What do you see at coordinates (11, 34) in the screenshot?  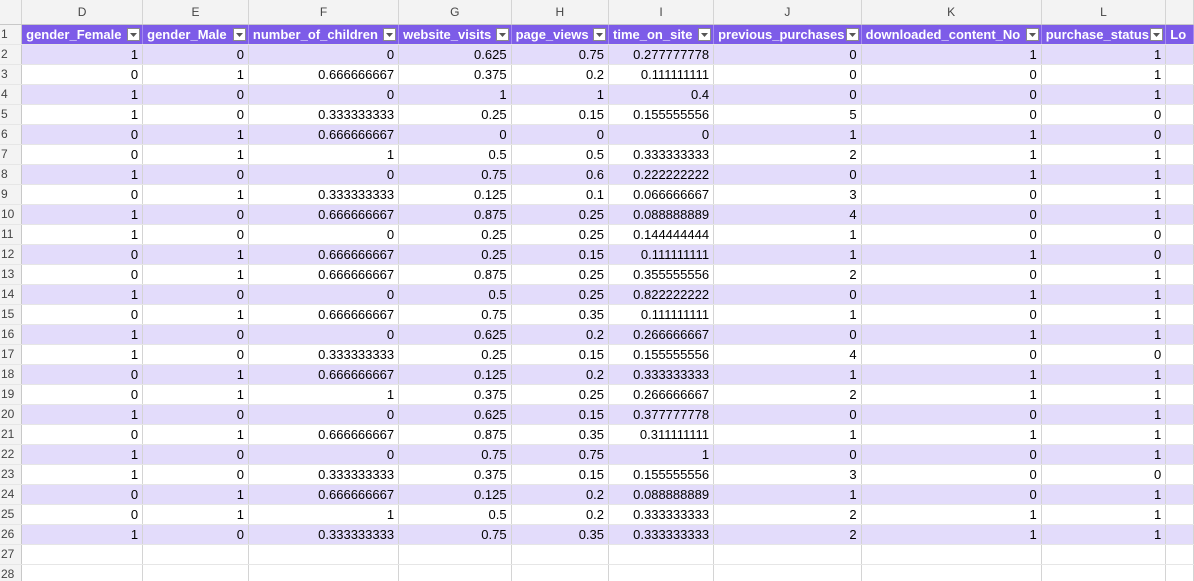 I see `row-number: 1` at bounding box center [11, 34].